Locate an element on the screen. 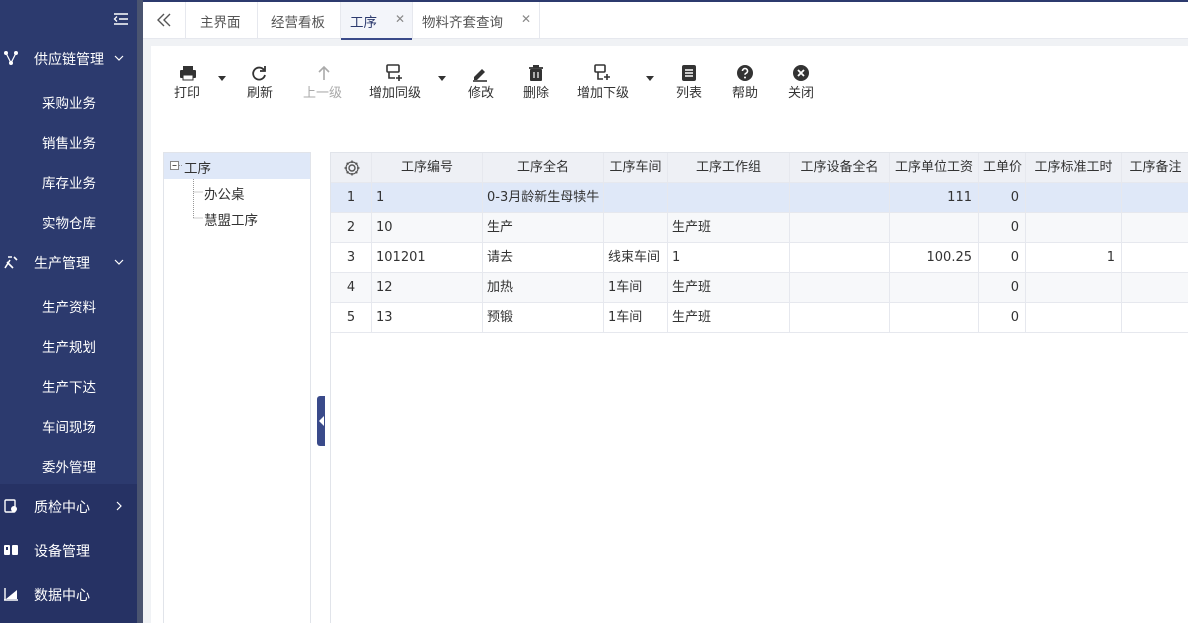 This screenshot has width=1188, height=623. list-icon is located at coordinates (689, 73).